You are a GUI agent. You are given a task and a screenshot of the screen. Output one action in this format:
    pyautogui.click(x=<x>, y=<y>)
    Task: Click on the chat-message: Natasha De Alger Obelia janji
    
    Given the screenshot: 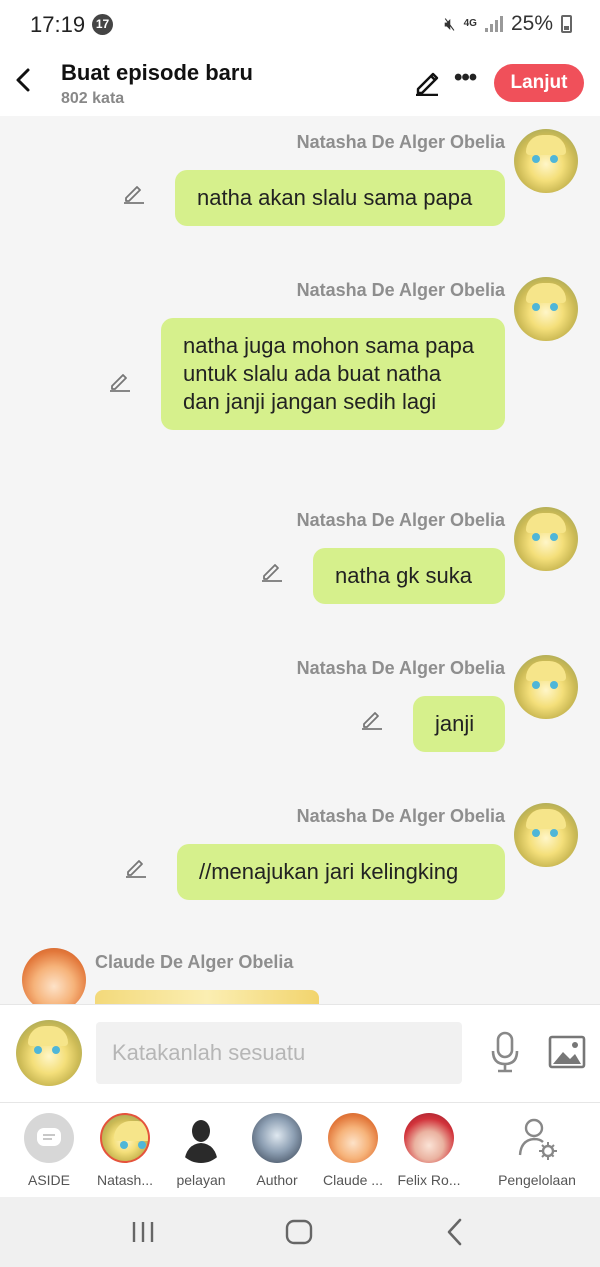 What is the action you would take?
    pyautogui.click(x=300, y=716)
    